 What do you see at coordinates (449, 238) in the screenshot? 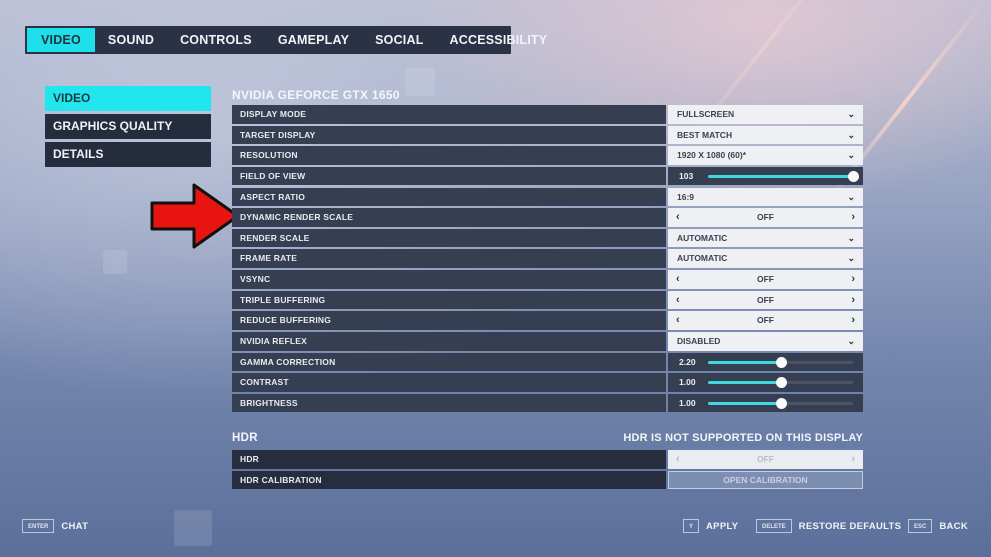
I see `setting-label: RENDER SCALE` at bounding box center [449, 238].